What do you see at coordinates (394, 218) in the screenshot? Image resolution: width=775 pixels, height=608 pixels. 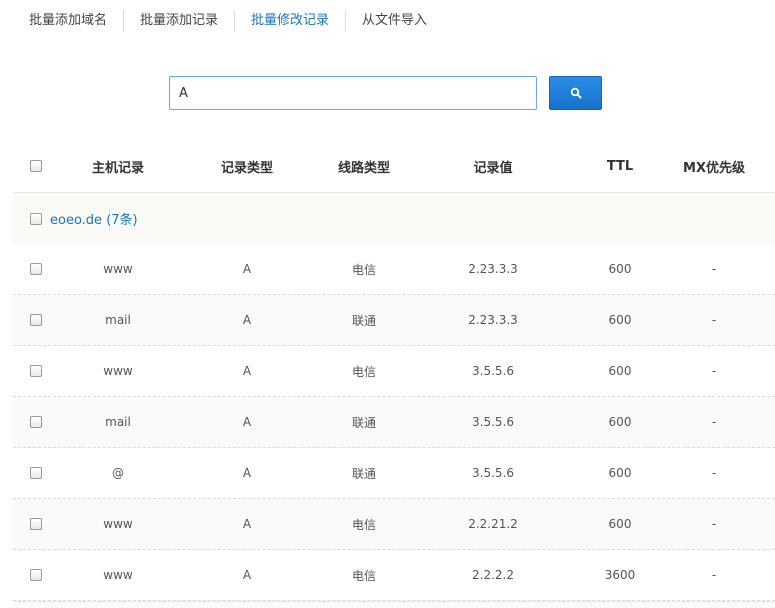 I see `domain-group-row: eoeo.de (7条)` at bounding box center [394, 218].